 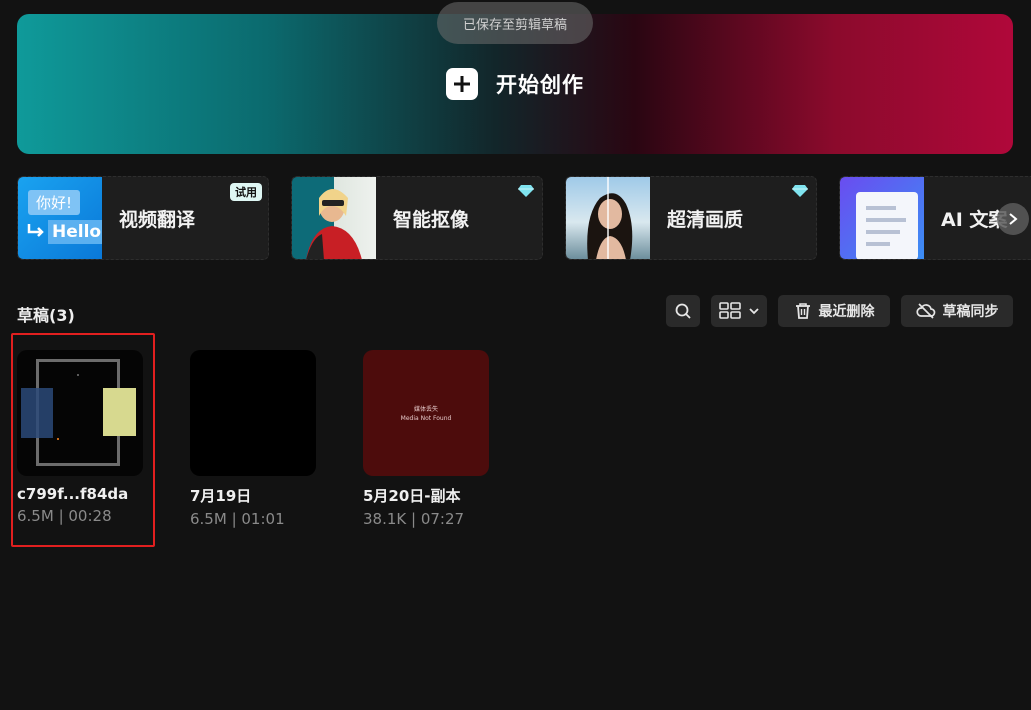 I want to click on start-create-button: 开始创作, so click(x=515, y=84).